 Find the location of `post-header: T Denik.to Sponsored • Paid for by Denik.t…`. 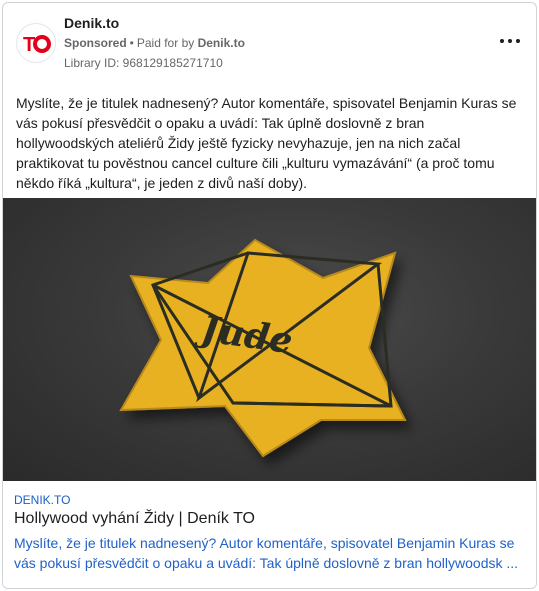

post-header: T Denik.to Sponsored • Paid for by Denik.t… is located at coordinates (269, 41).